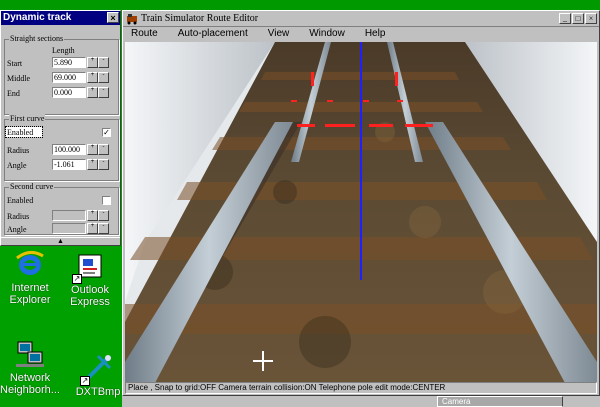 This screenshot has height=407, width=600. What do you see at coordinates (20, 132) in the screenshot?
I see `first-curve-enabled-label: Enabled` at bounding box center [20, 132].